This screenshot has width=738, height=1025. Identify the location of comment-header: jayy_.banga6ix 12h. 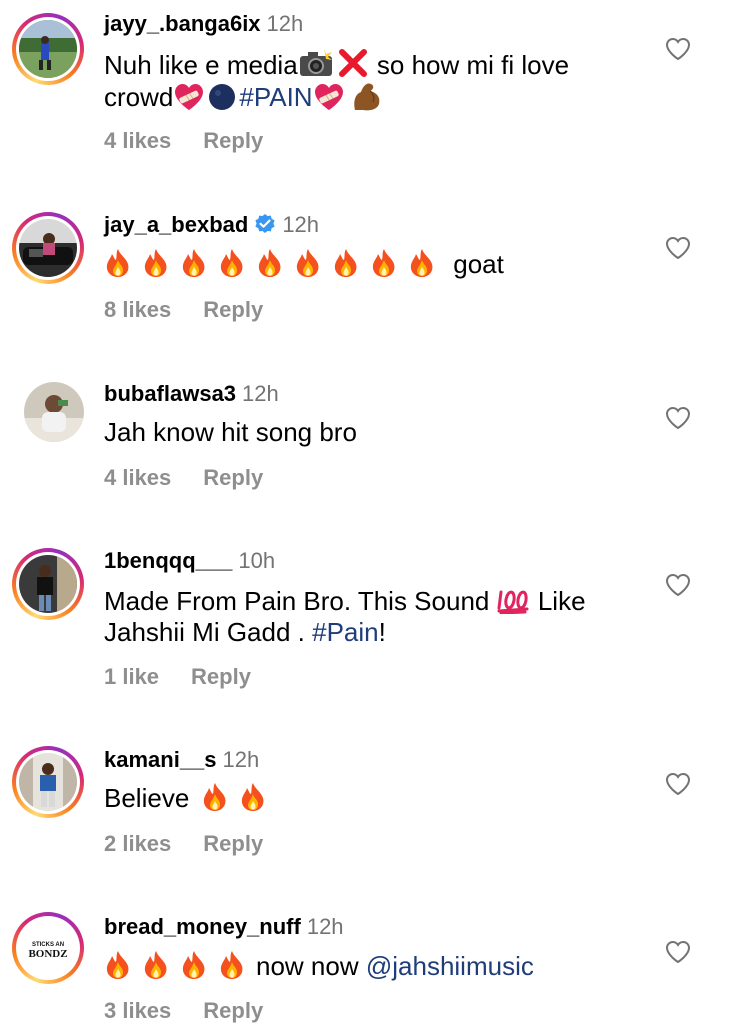
(203, 24).